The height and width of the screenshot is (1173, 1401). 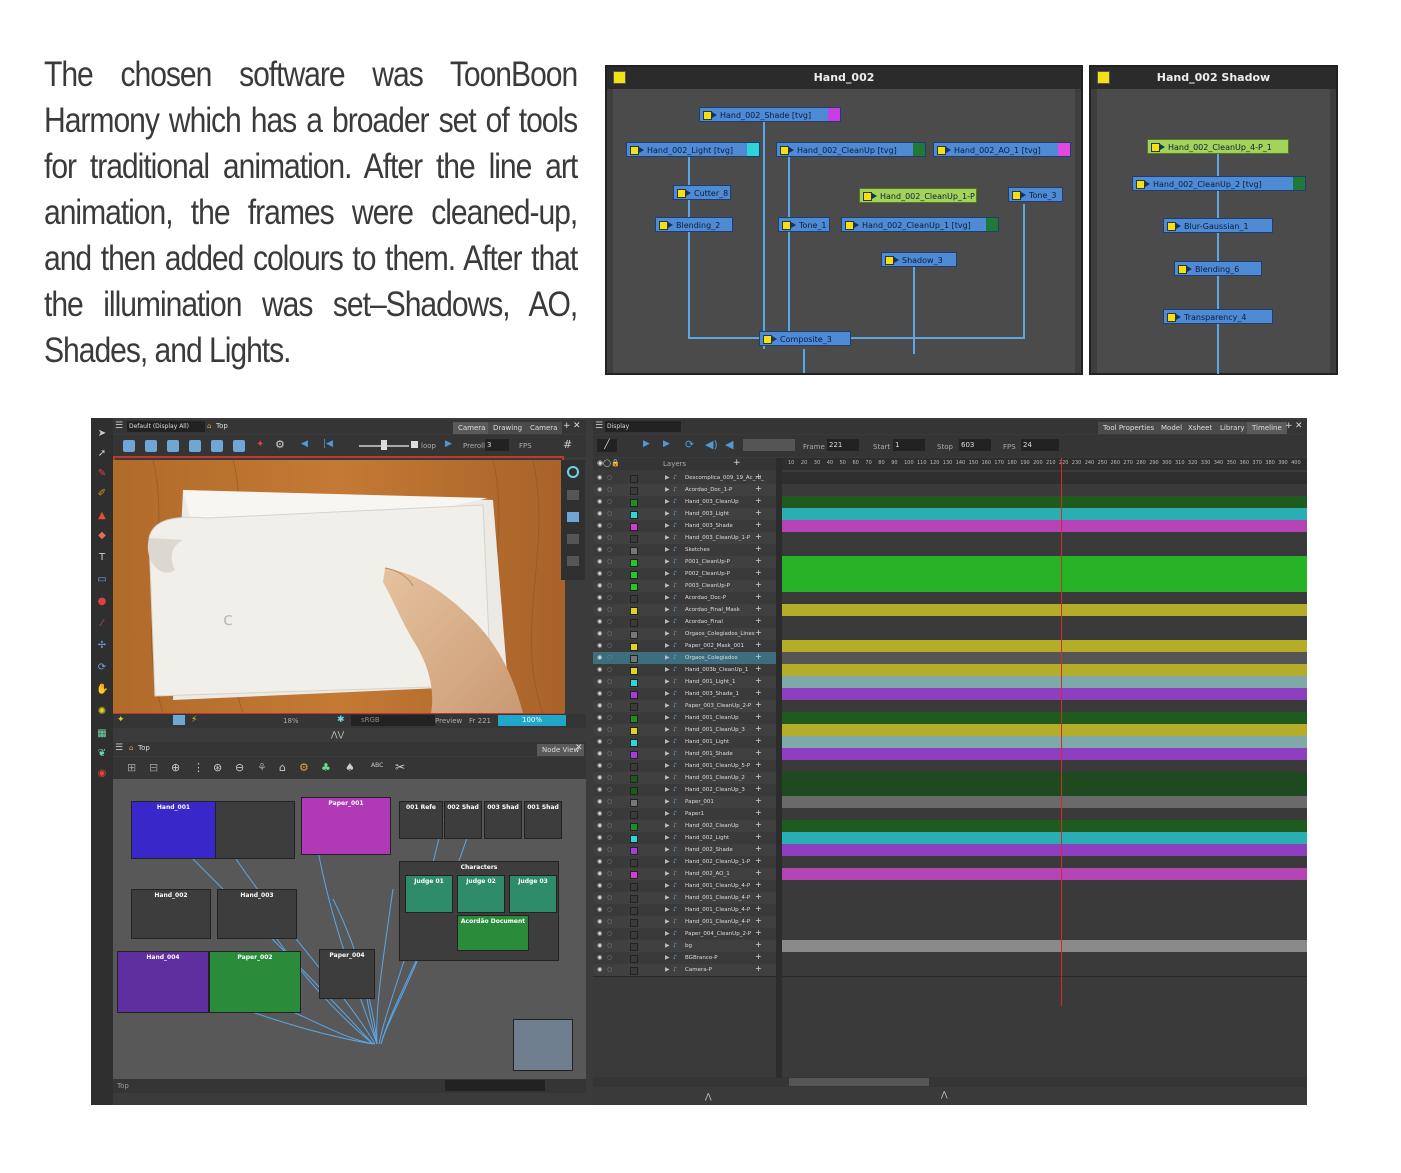 I want to click on gear-icon: ✱, so click(x=341, y=720).